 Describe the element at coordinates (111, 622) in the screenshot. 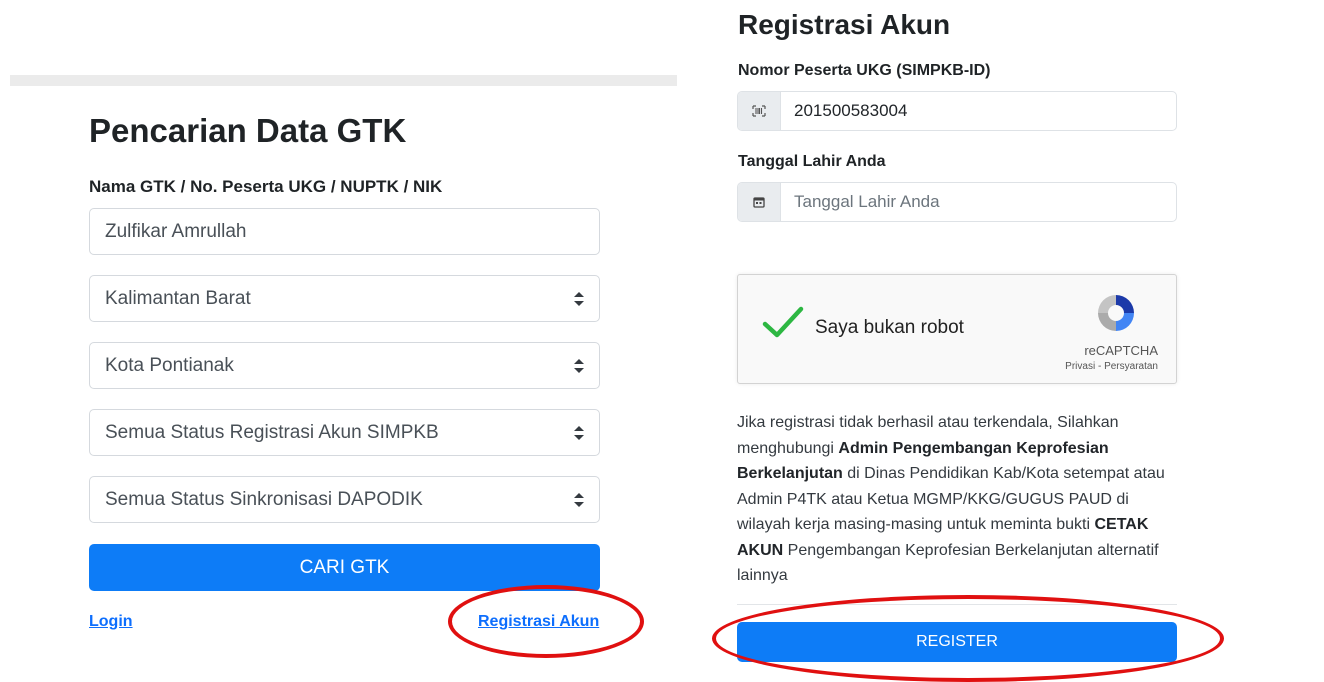

I see `login-link: Login` at that location.